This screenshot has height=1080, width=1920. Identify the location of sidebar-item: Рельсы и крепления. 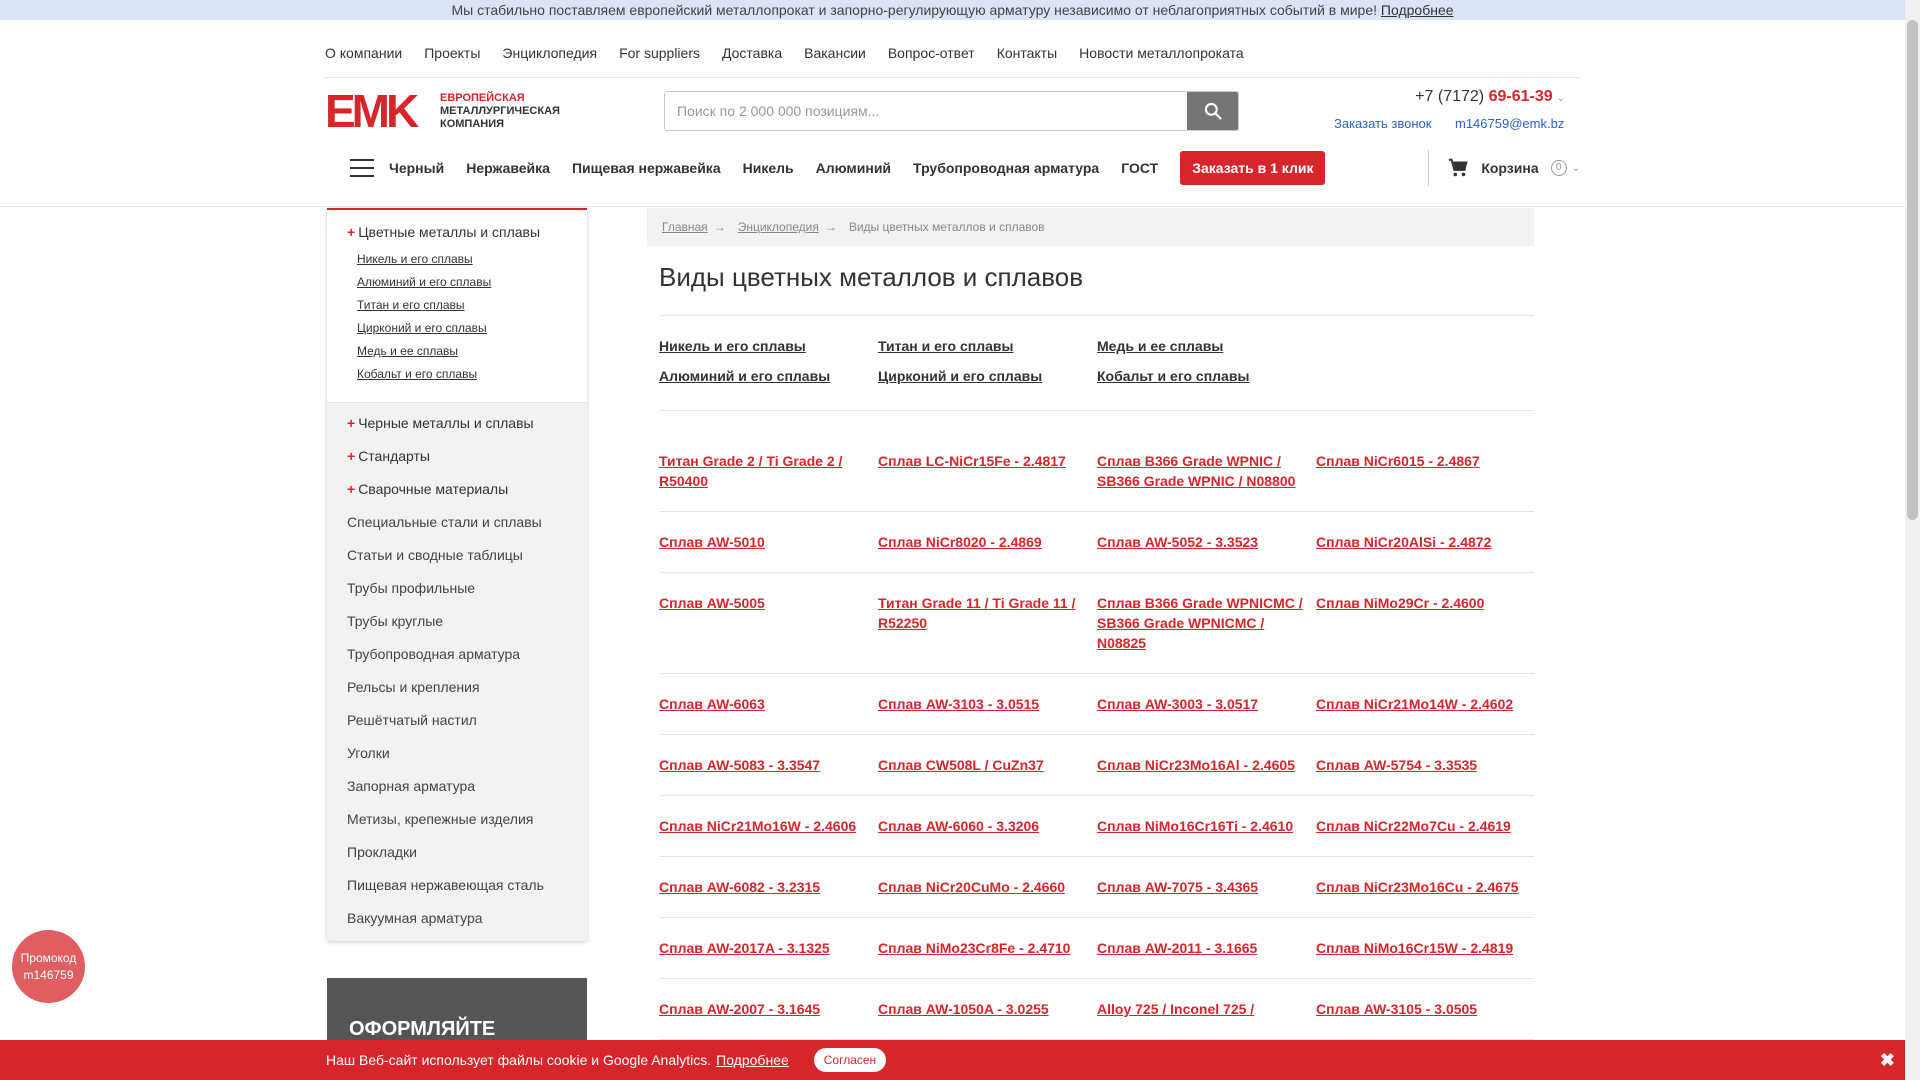
(457, 687).